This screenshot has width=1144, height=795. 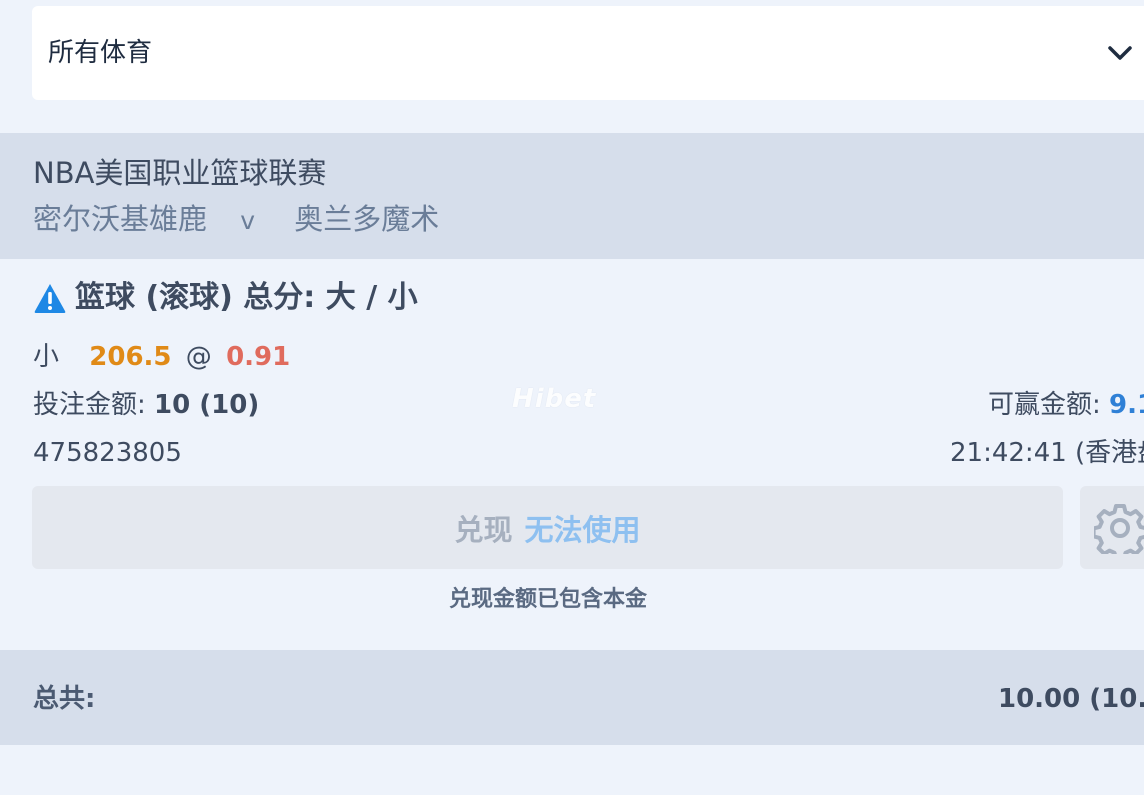 I want to click on watermark: Hibet, so click(x=554, y=399).